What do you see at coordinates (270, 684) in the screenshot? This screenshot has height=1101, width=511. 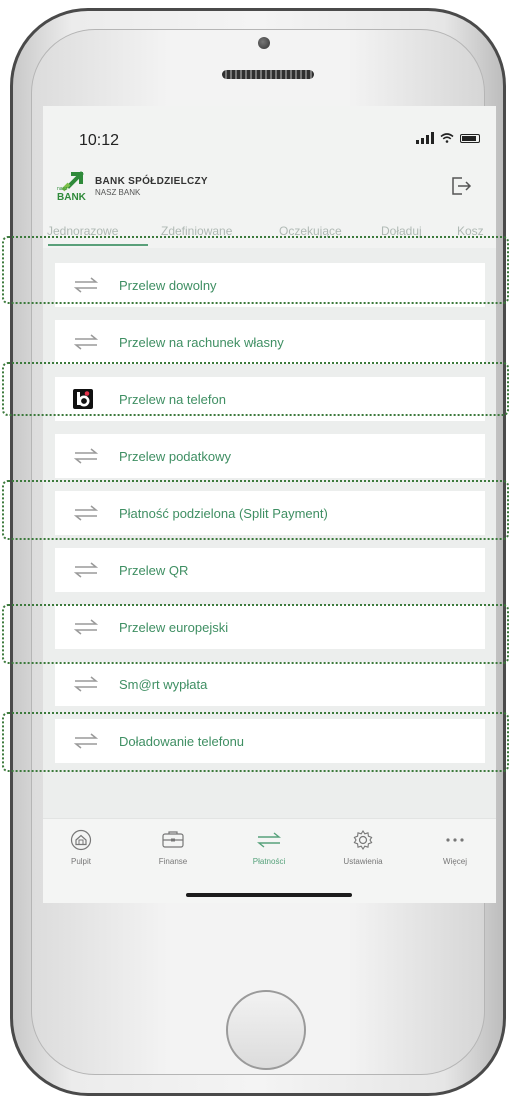 I see `transfer-option: Sm@rt wypłata` at bounding box center [270, 684].